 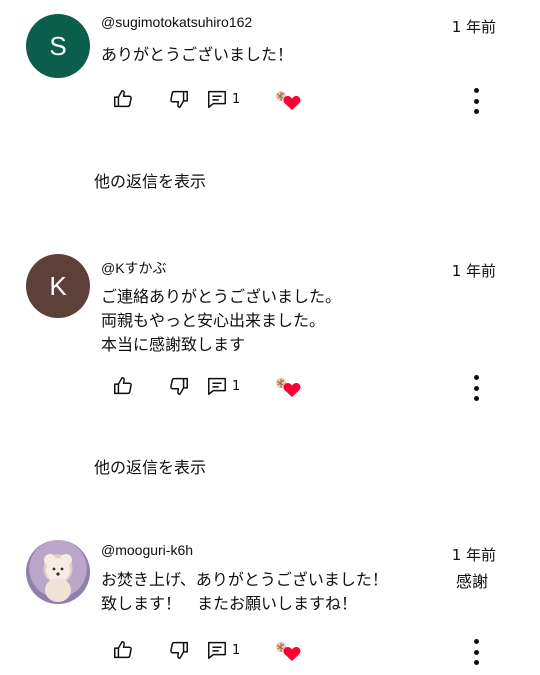 I want to click on avatar: K, so click(x=58, y=286).